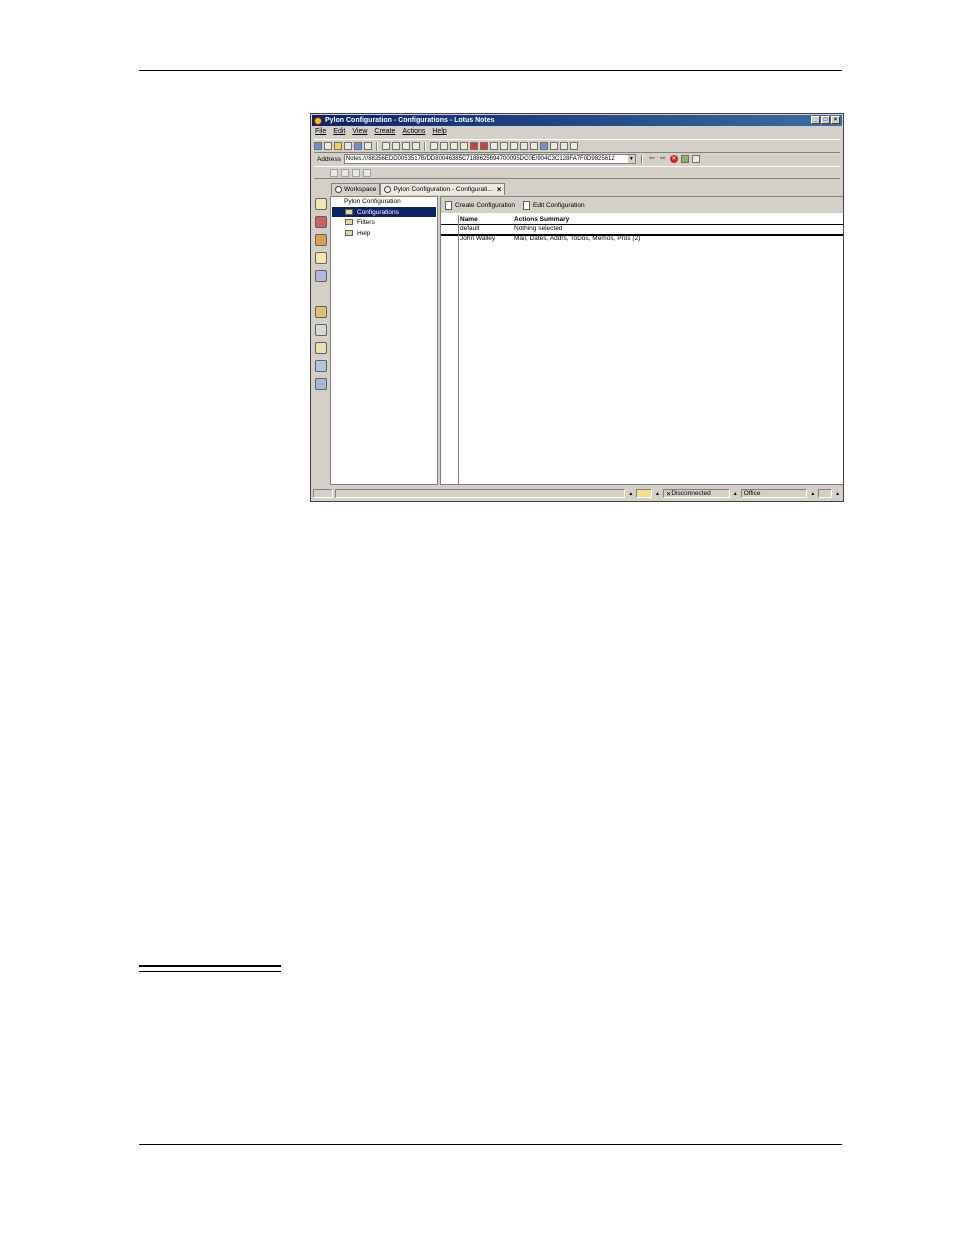 The image size is (954, 1235). Describe the element at coordinates (564, 146) in the screenshot. I see `search-icon` at that location.